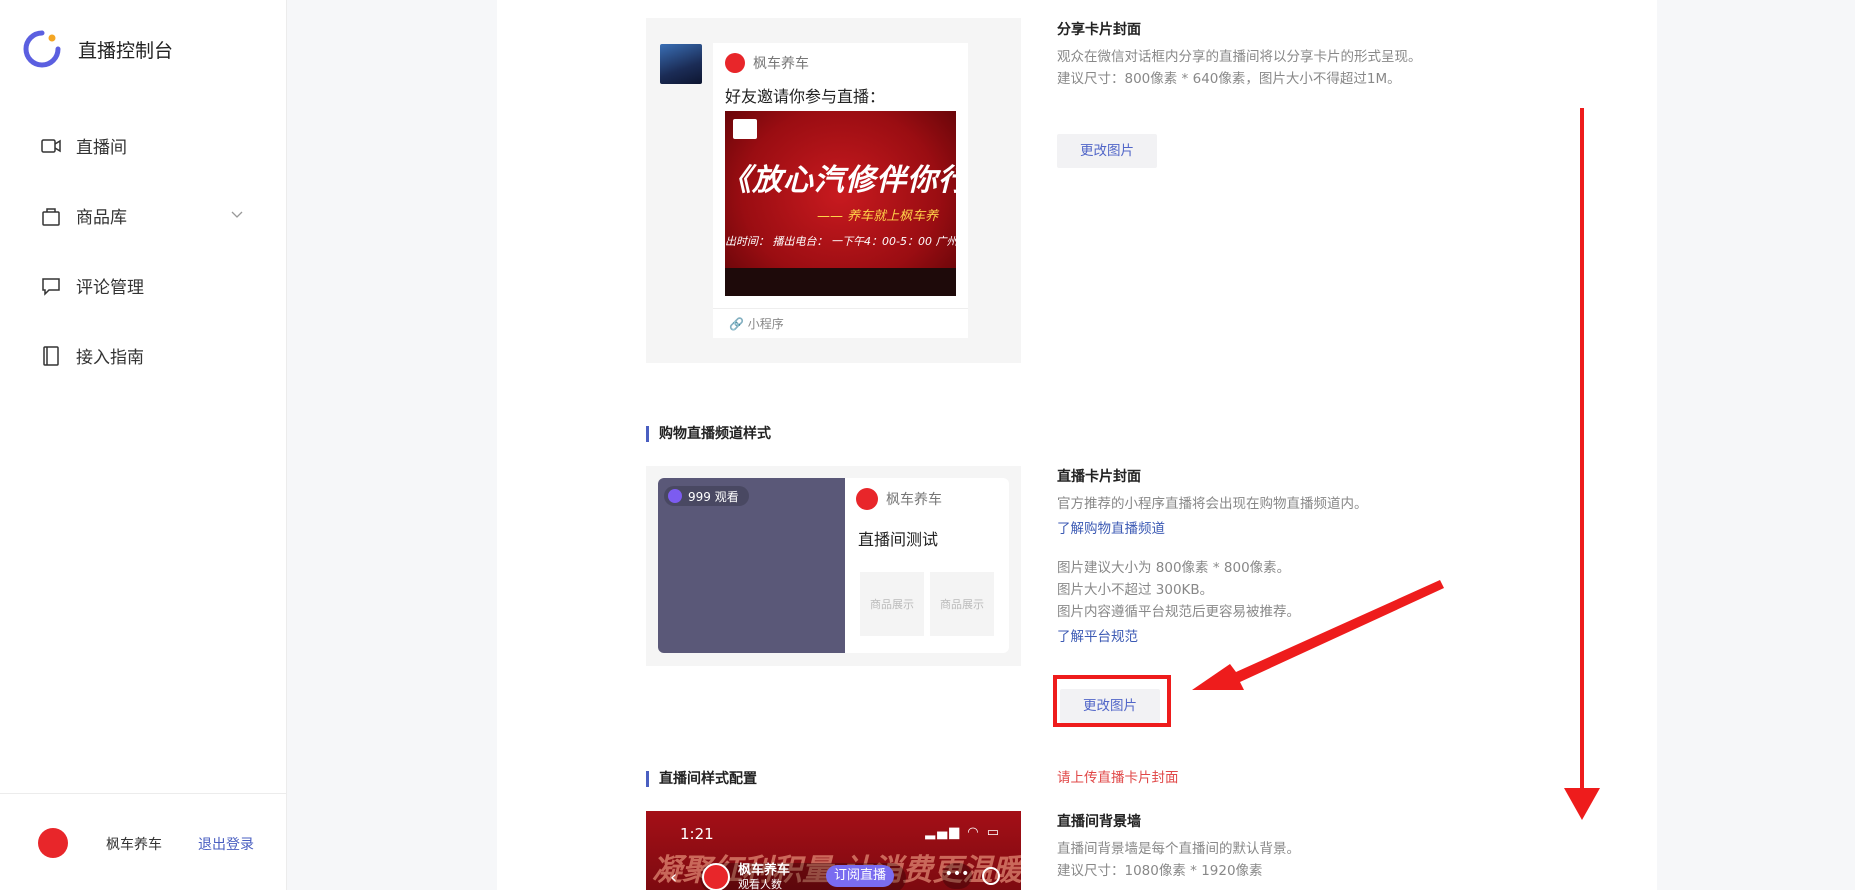 This screenshot has height=890, width=1855. What do you see at coordinates (805, 96) in the screenshot?
I see `invite-text: 好友邀请你参与直播：` at bounding box center [805, 96].